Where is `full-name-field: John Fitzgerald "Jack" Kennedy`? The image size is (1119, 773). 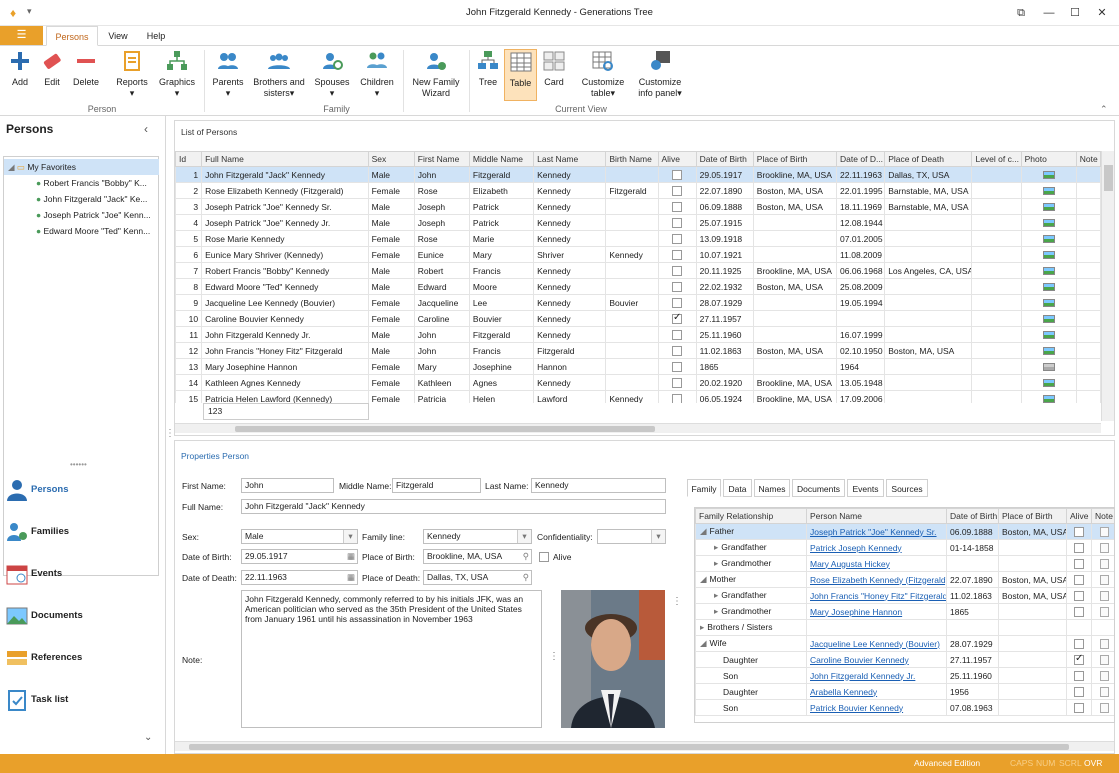
full-name-field: John Fitzgerald "Jack" Kennedy is located at coordinates (453, 506).